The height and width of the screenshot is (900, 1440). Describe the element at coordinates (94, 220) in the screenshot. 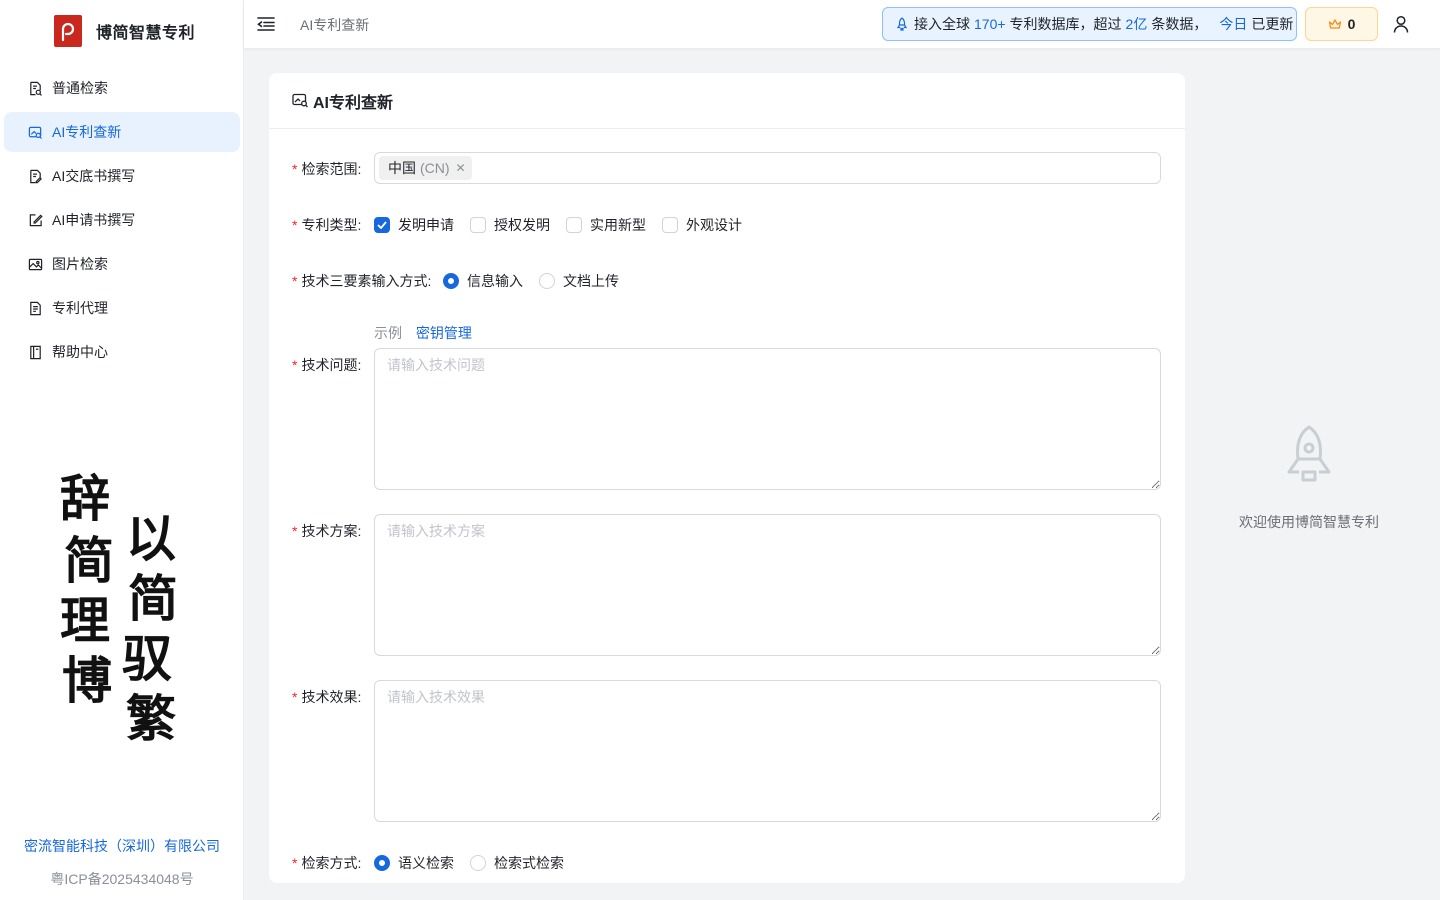

I see `sidebar-item-label: AI申请书撰写` at that location.